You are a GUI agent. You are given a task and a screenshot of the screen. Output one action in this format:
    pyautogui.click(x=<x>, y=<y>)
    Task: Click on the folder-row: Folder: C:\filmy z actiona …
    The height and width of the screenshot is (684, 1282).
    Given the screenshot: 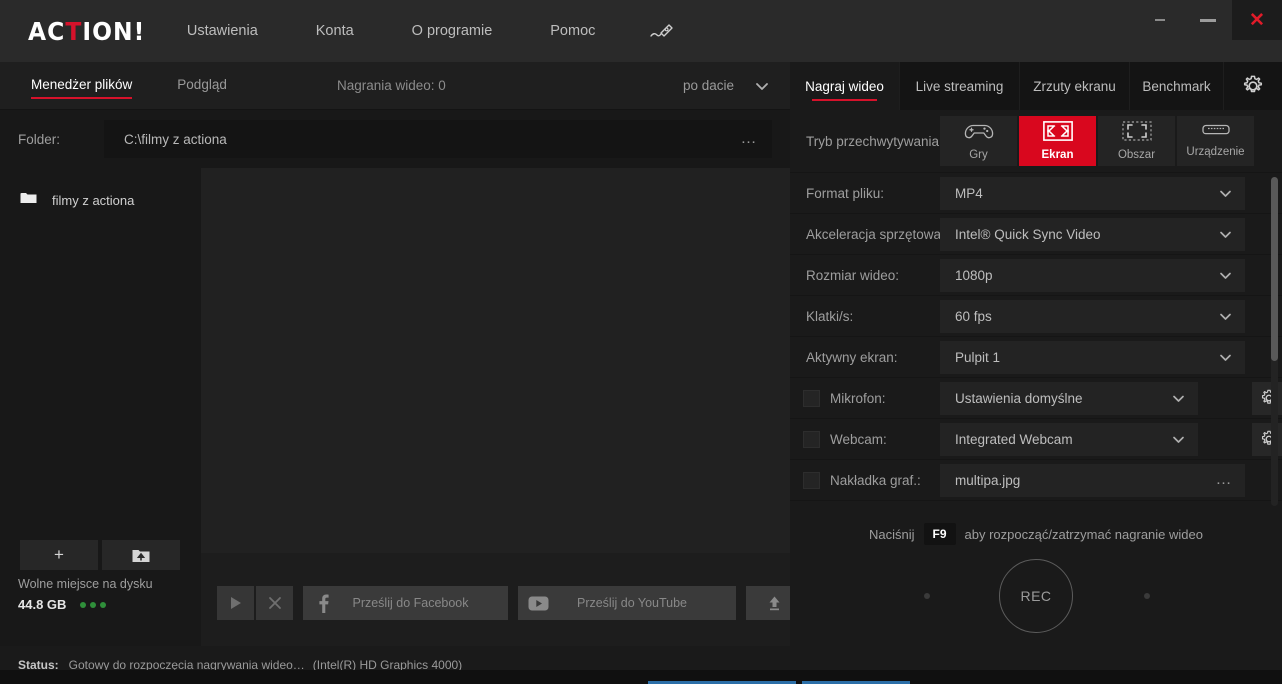 What is the action you would take?
    pyautogui.click(x=395, y=139)
    